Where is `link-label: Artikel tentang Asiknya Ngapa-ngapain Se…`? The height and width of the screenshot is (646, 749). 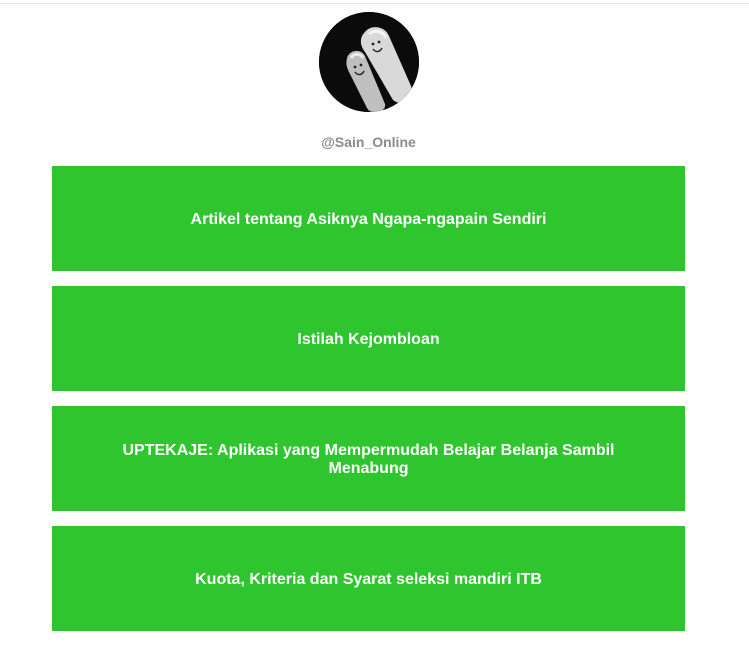
link-label: Artikel tentang Asiknya Ngapa-ngapain Se… is located at coordinates (368, 219).